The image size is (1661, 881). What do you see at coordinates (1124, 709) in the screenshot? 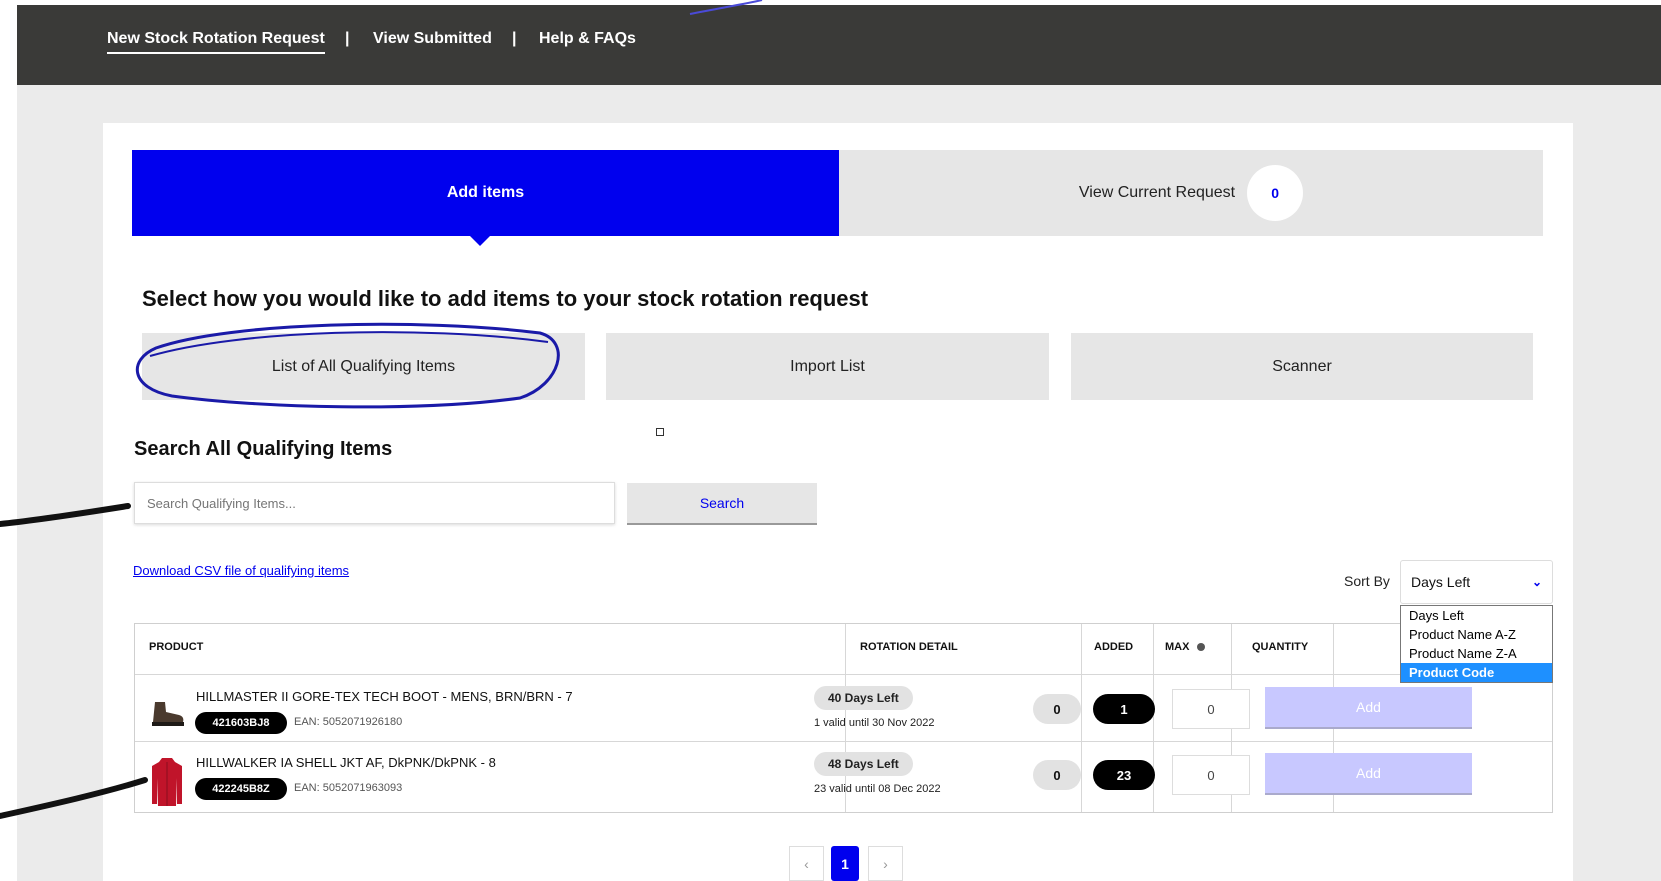
I see `max-count-badge: 1` at bounding box center [1124, 709].